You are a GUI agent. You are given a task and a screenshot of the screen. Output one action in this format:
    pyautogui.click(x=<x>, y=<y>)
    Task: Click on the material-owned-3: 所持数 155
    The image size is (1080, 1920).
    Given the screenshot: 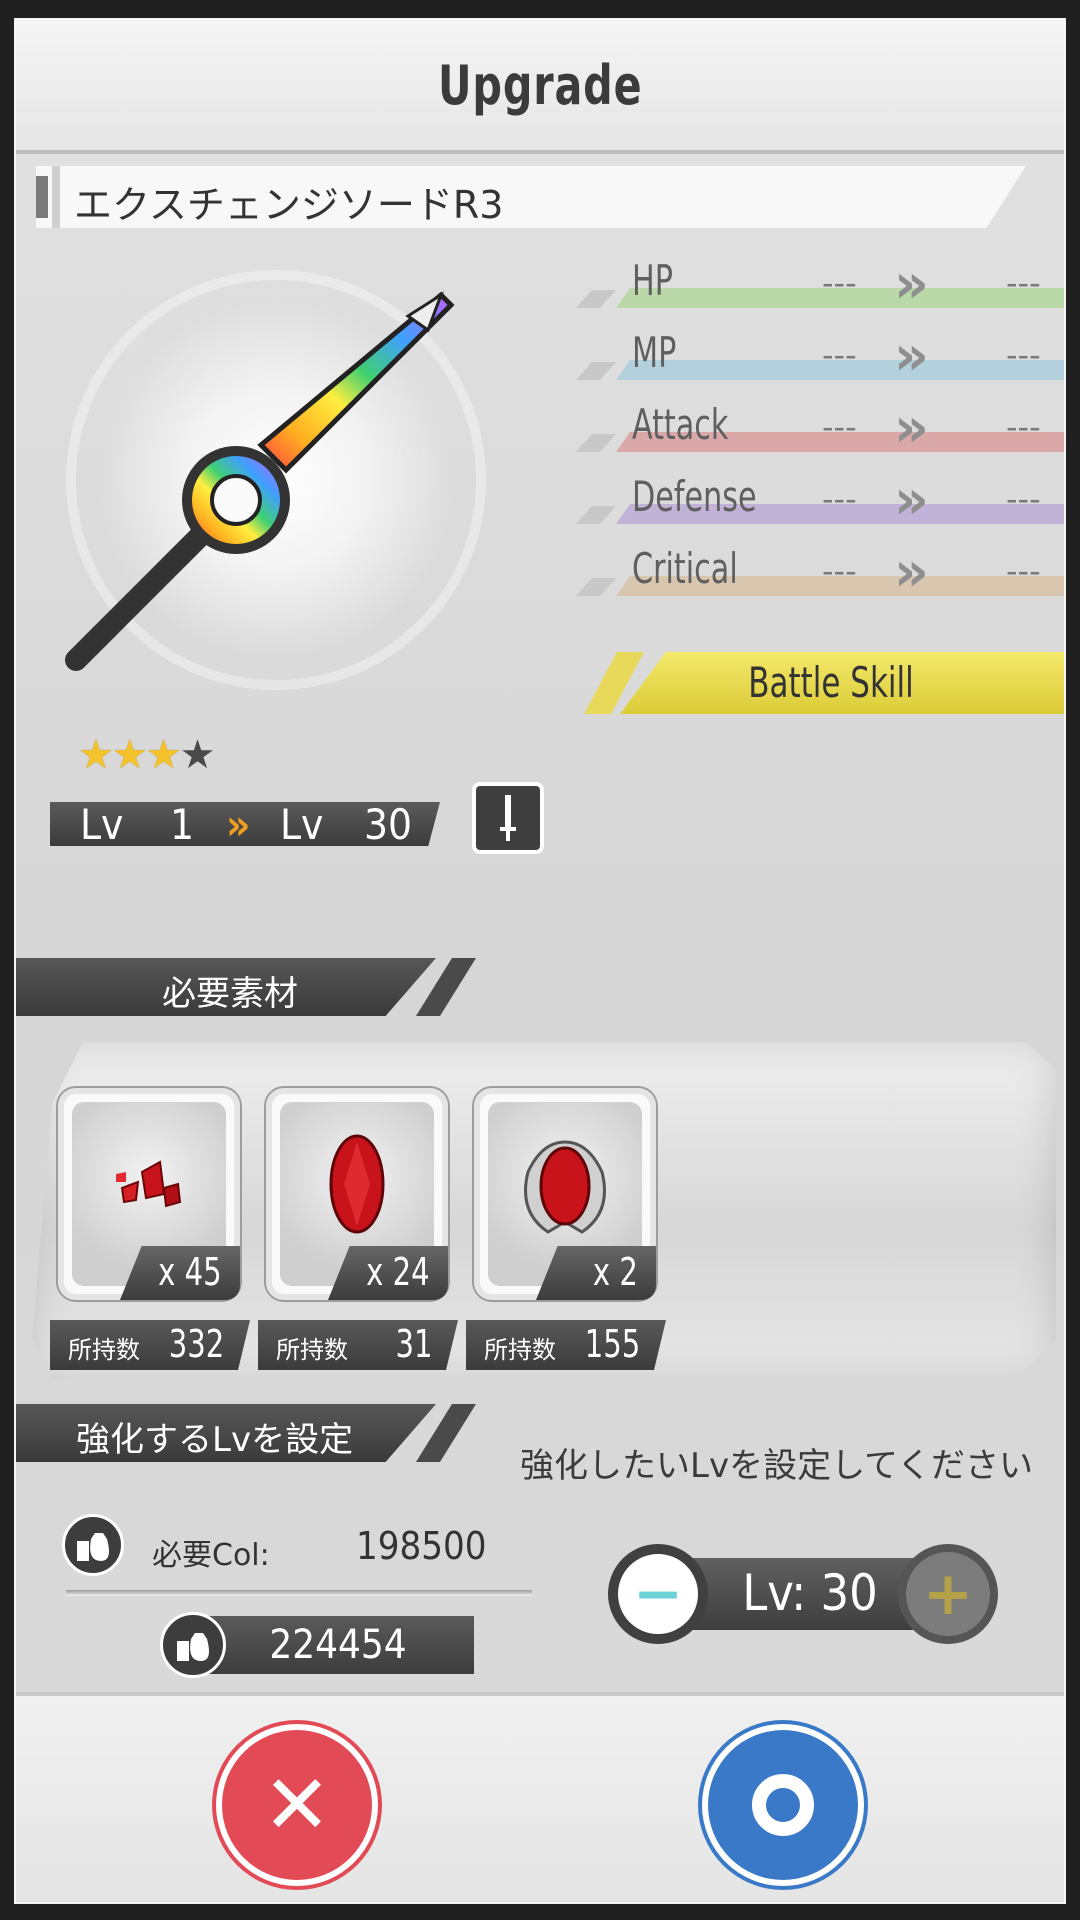 What is the action you would take?
    pyautogui.click(x=566, y=1345)
    